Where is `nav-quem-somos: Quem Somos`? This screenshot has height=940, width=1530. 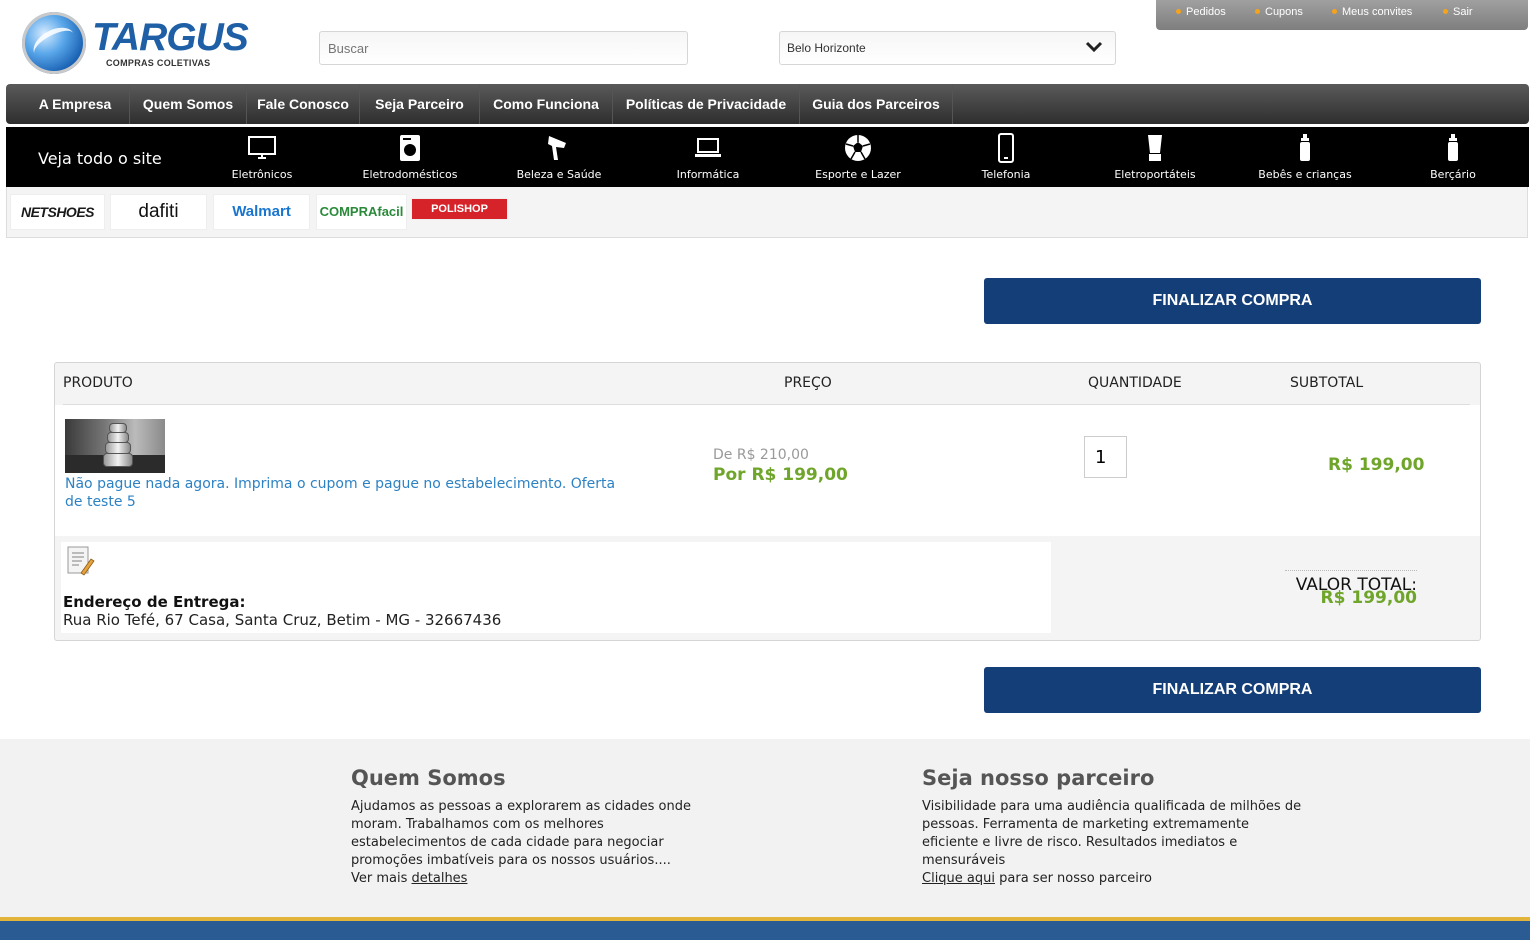 nav-quem-somos: Quem Somos is located at coordinates (188, 104).